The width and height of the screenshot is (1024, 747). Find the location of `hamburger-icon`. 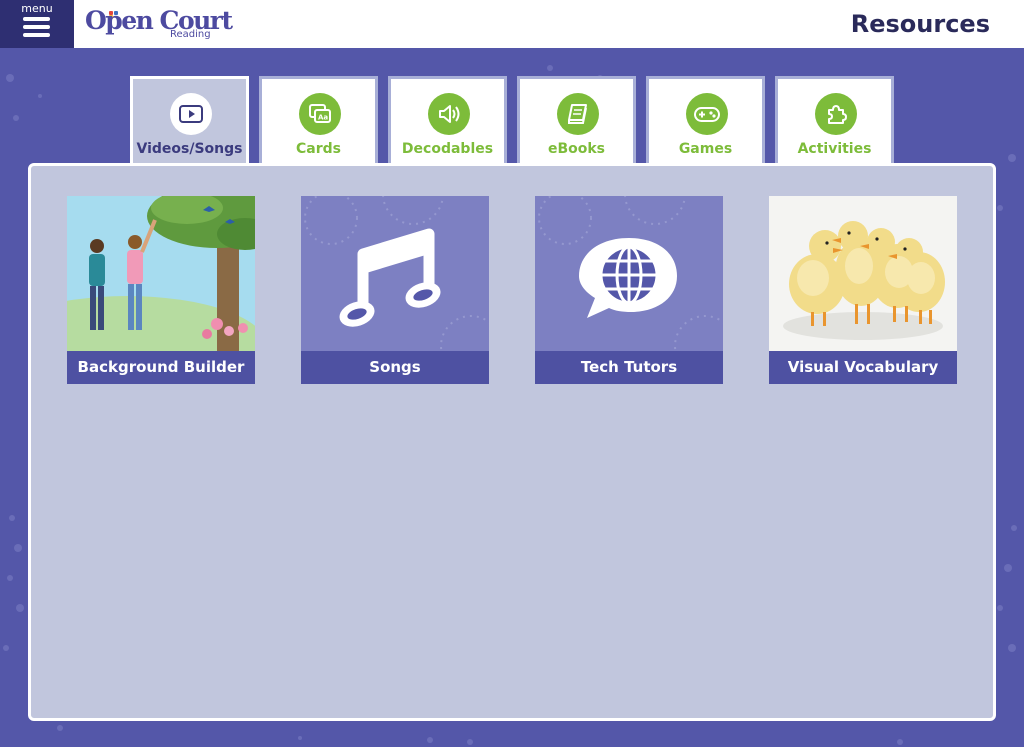

hamburger-icon is located at coordinates (36, 29).